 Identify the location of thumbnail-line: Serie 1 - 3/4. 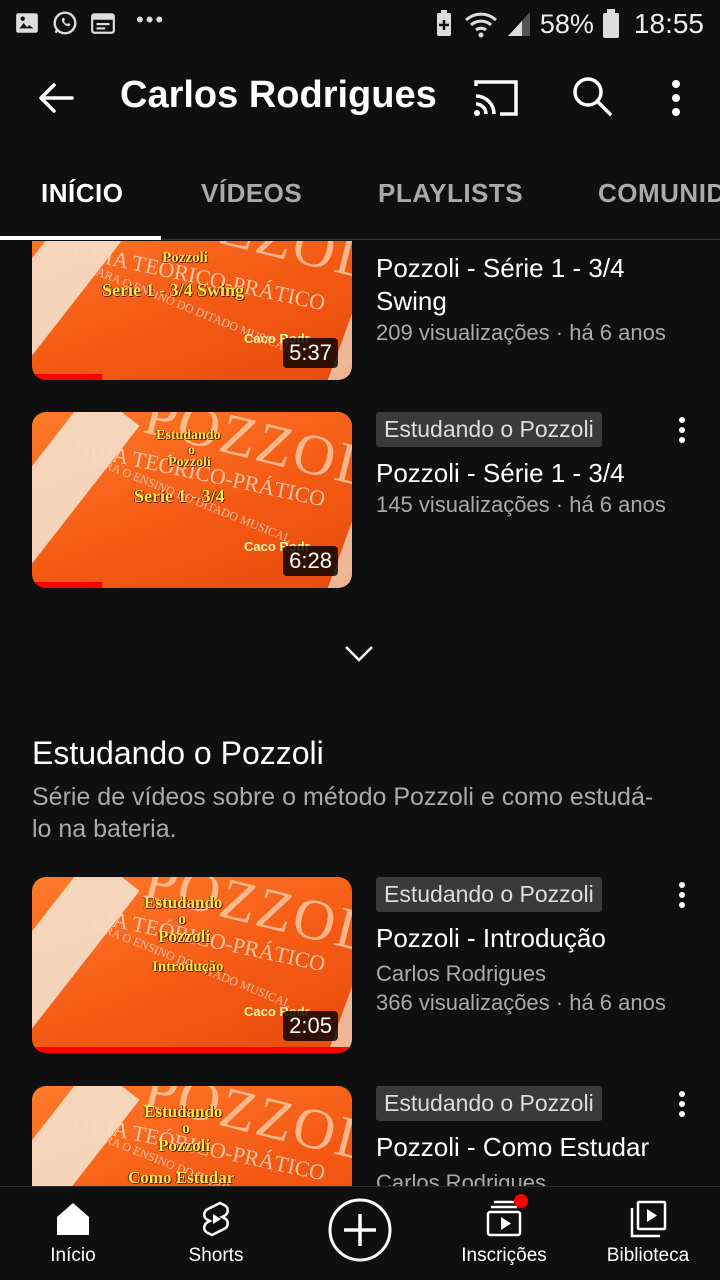
(179, 496).